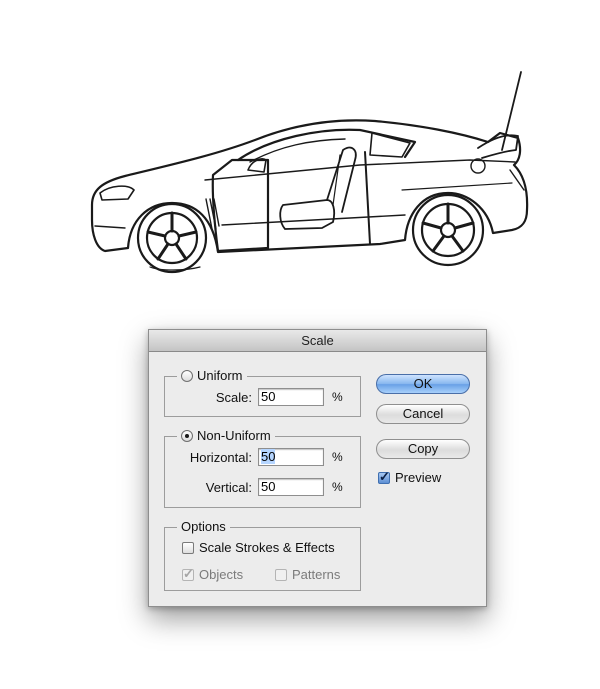 The width and height of the screenshot is (600, 689). Describe the element at coordinates (228, 487) in the screenshot. I see `vertical-label: Vertical:` at that location.